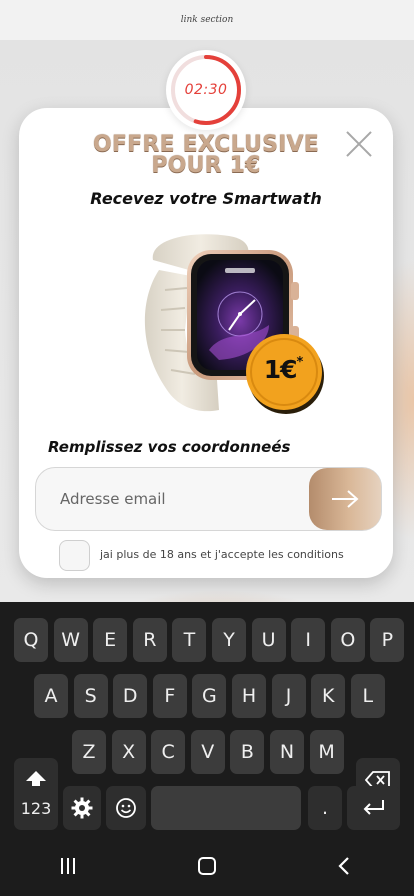 Image resolution: width=414 pixels, height=896 pixels. I want to click on key-d: D, so click(130, 696).